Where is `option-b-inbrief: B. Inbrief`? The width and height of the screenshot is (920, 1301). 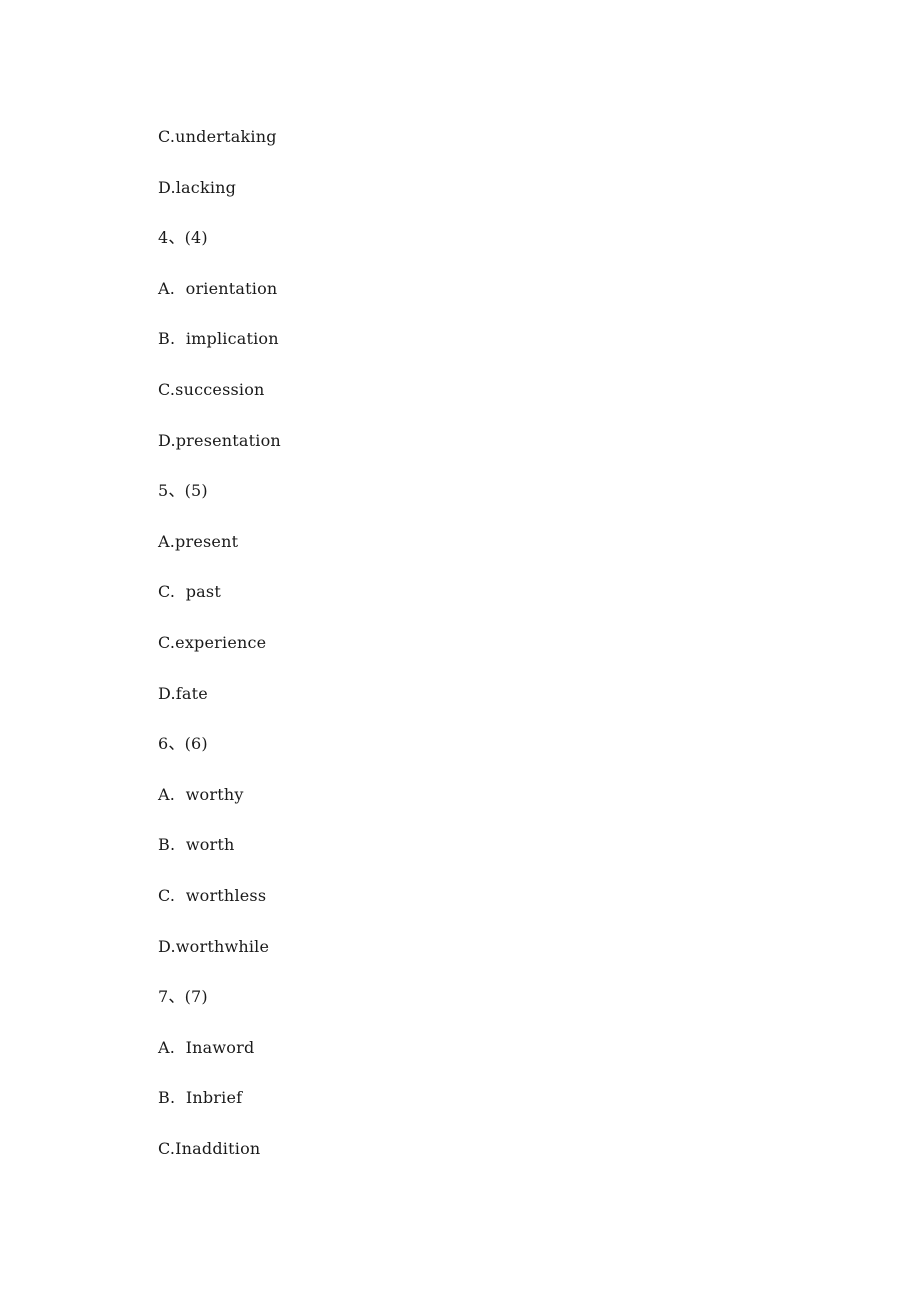 option-b-inbrief: B. Inbrief is located at coordinates (200, 1098).